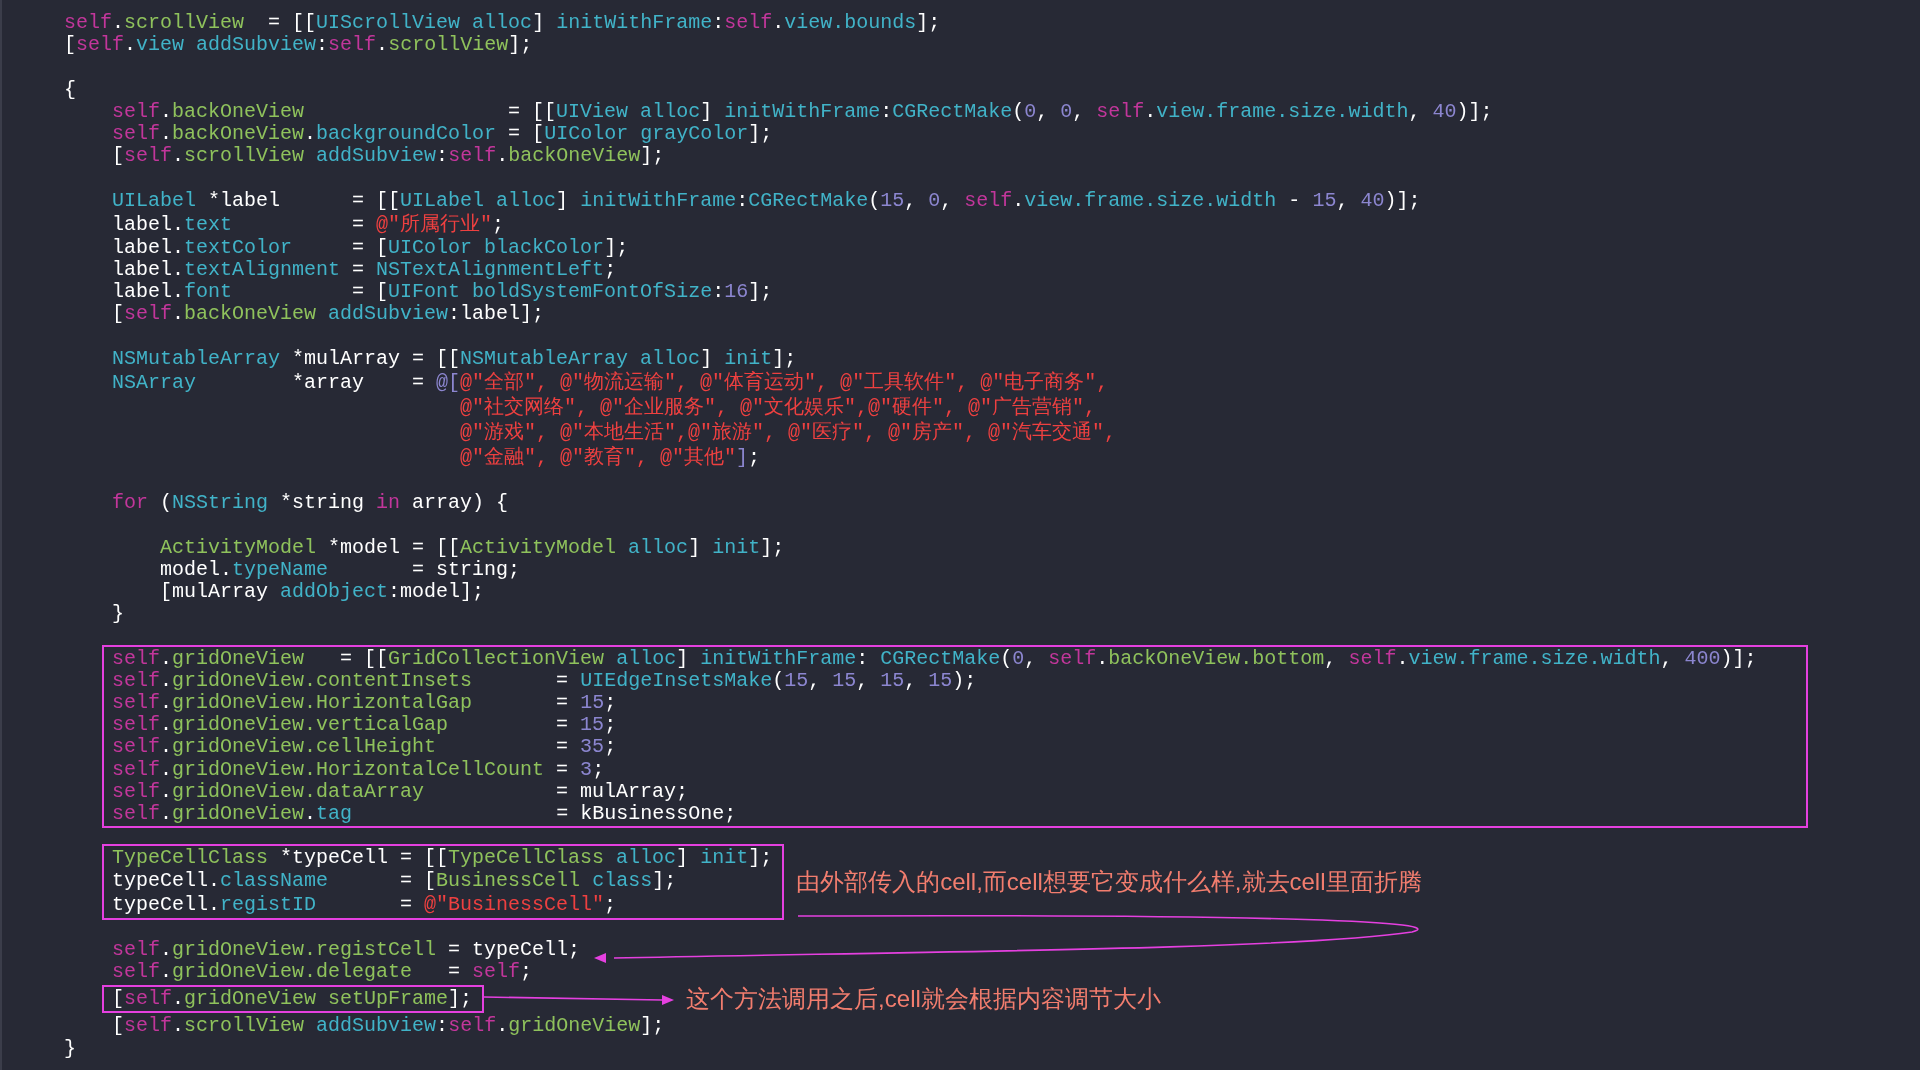  What do you see at coordinates (610, 382) in the screenshot?
I see `code-line: NSArray *array = @[@"全部", @"物流运输", @"体育运动", @"工具软件", @"电子商务",` at bounding box center [610, 382].